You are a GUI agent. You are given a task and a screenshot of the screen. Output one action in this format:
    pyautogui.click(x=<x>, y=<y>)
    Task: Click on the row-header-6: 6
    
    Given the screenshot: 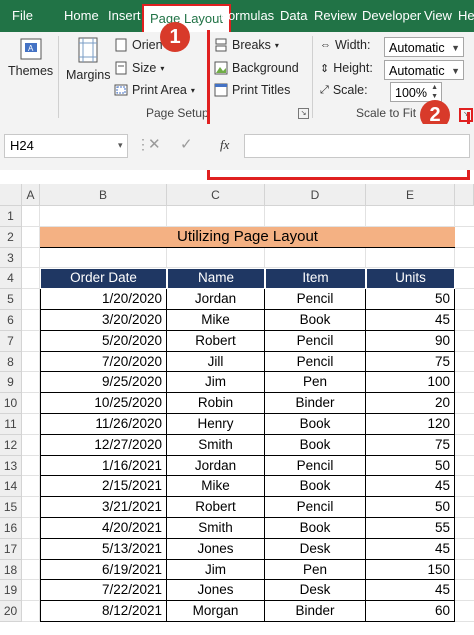 What is the action you would take?
    pyautogui.click(x=11, y=320)
    